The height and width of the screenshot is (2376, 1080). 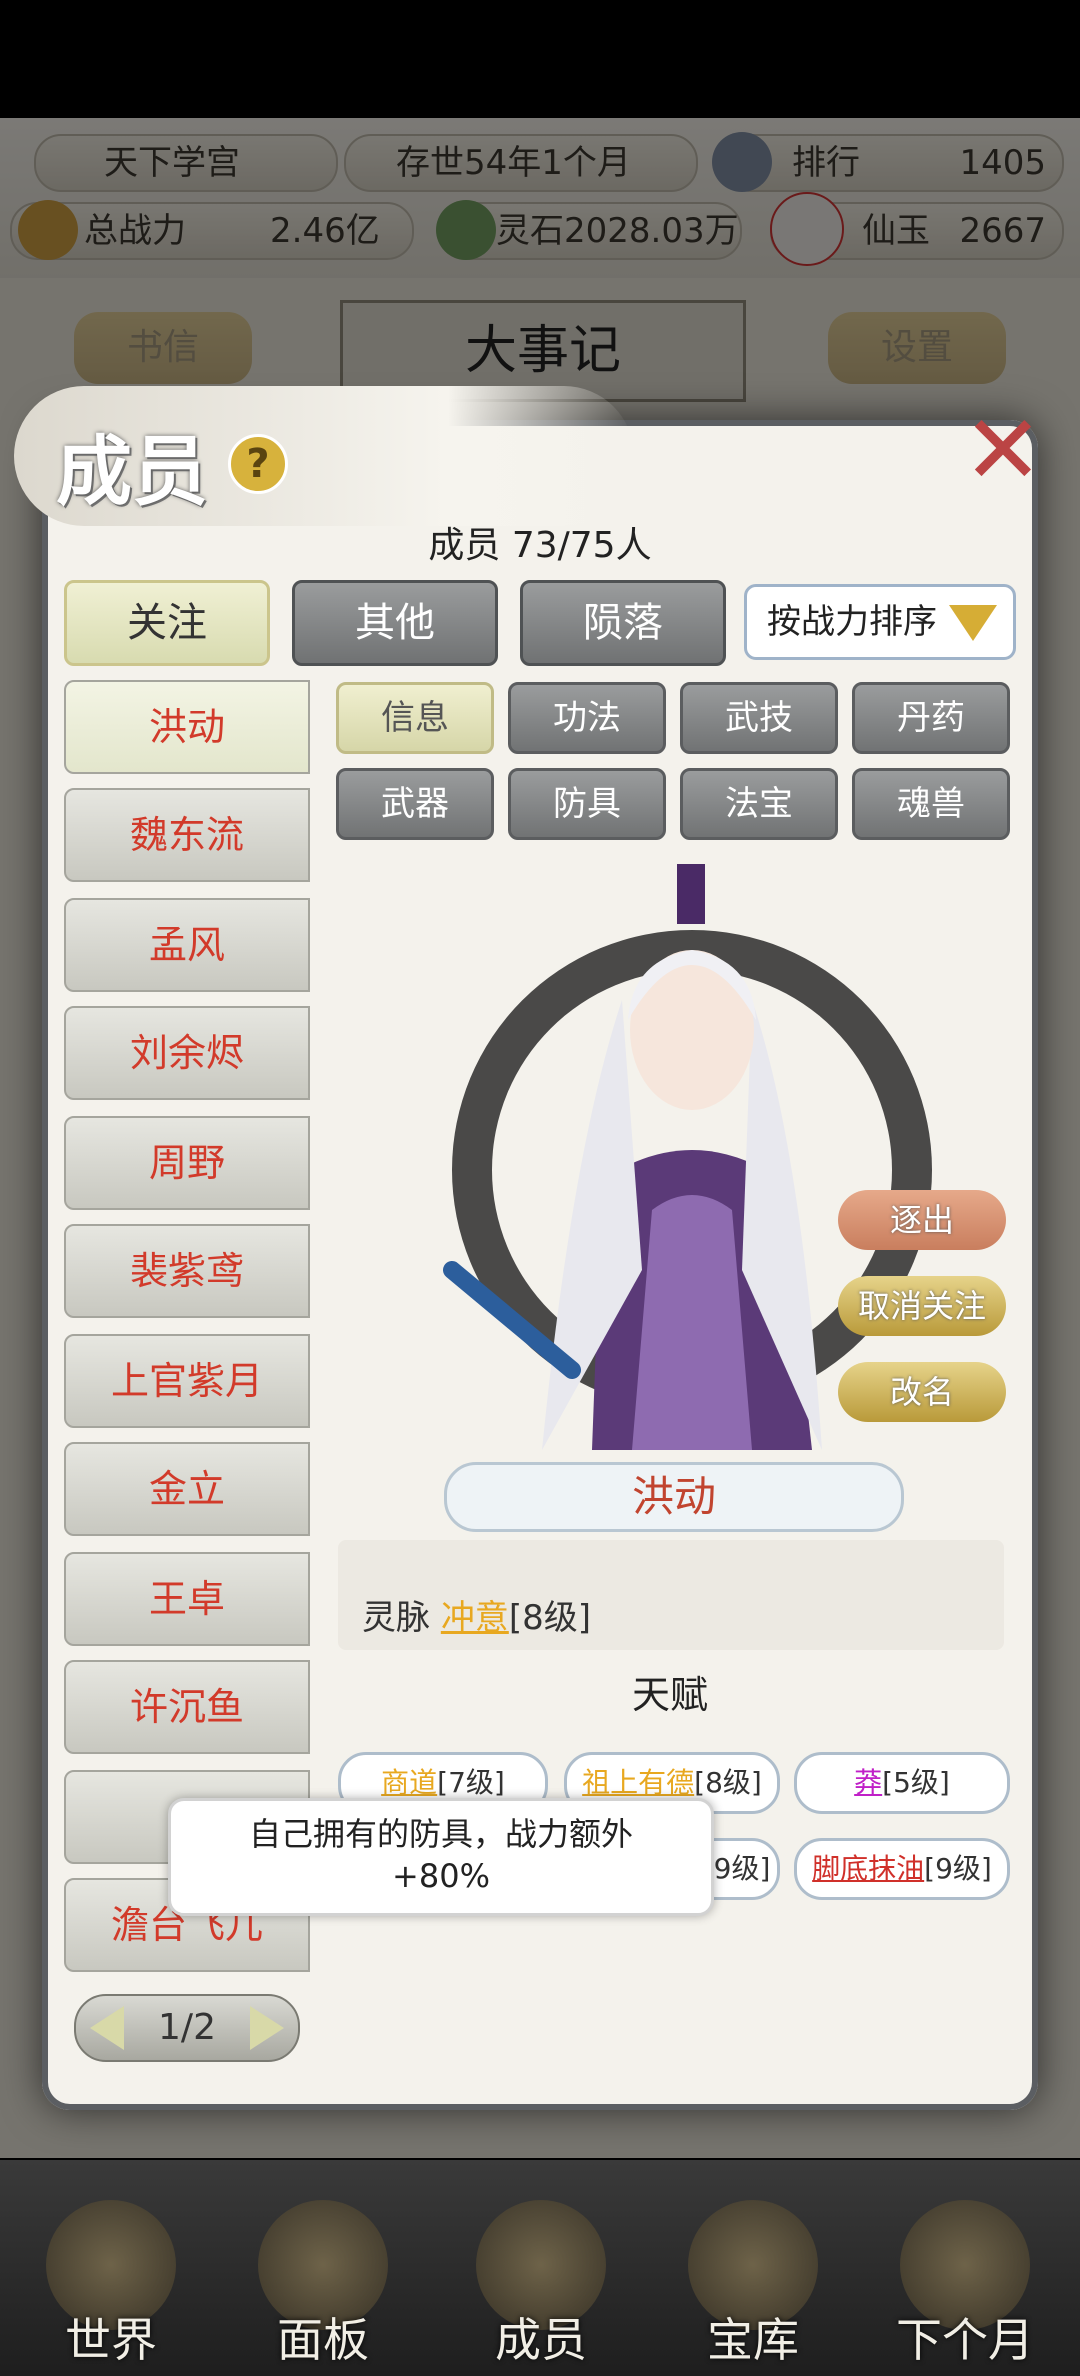 What do you see at coordinates (669, 1695) in the screenshot?
I see `talent-header: 天赋` at bounding box center [669, 1695].